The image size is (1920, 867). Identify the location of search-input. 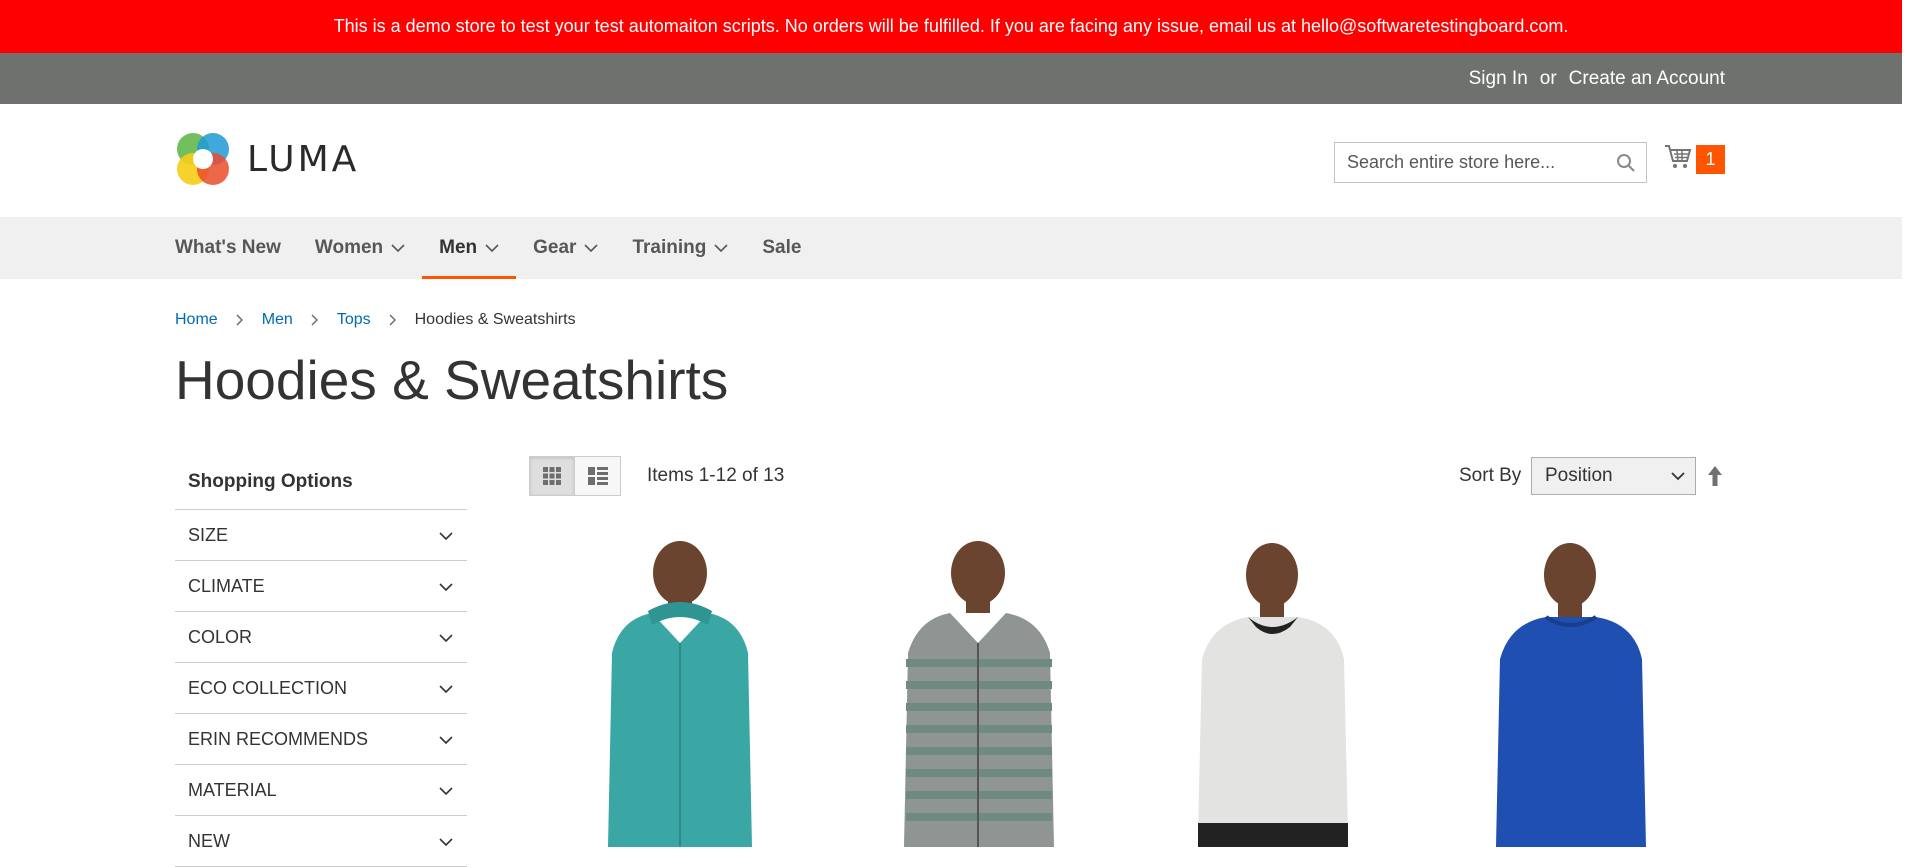
(1465, 162).